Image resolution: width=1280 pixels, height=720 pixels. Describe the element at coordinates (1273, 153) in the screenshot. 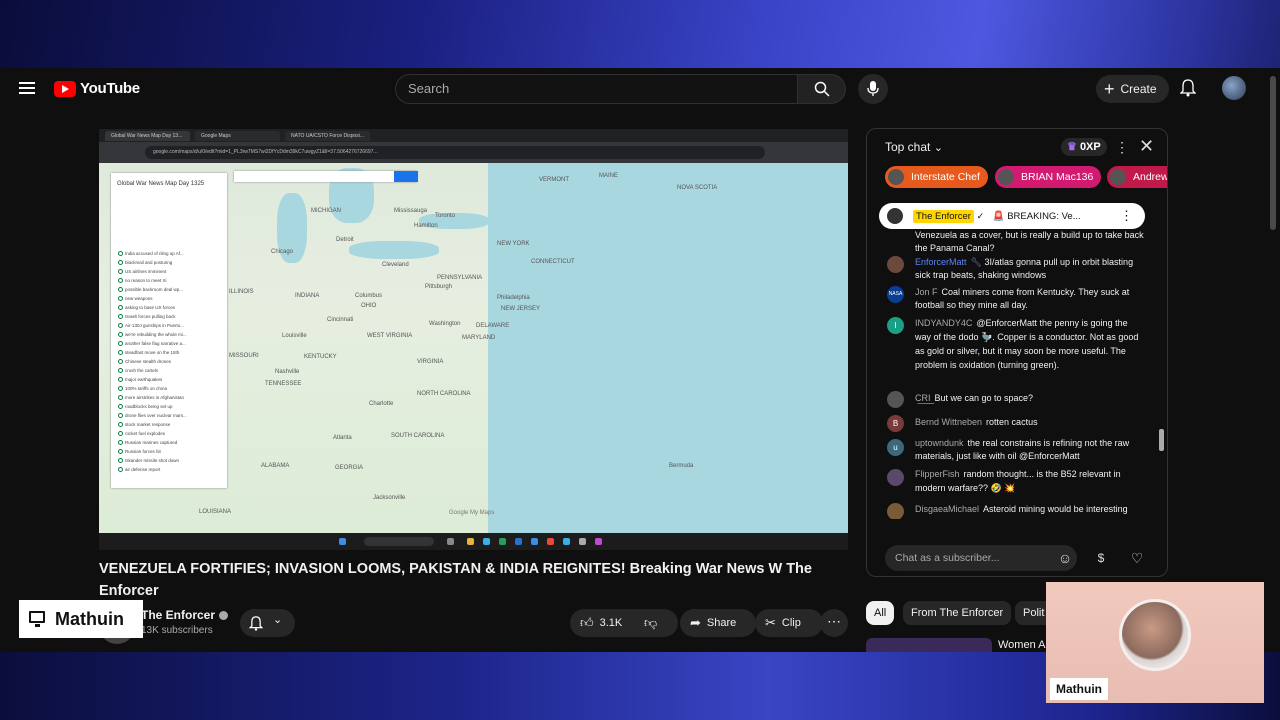

I see `page-scrollbar` at that location.